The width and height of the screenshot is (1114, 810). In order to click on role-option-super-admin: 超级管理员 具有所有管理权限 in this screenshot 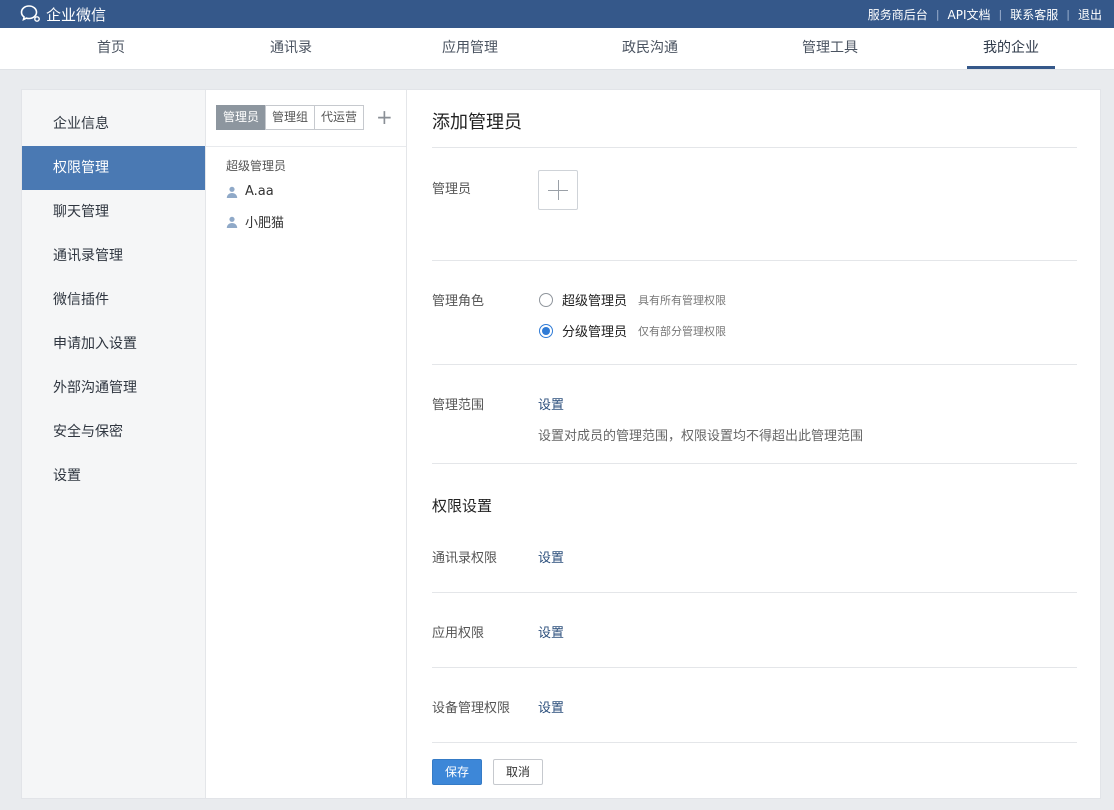, I will do `click(632, 299)`.